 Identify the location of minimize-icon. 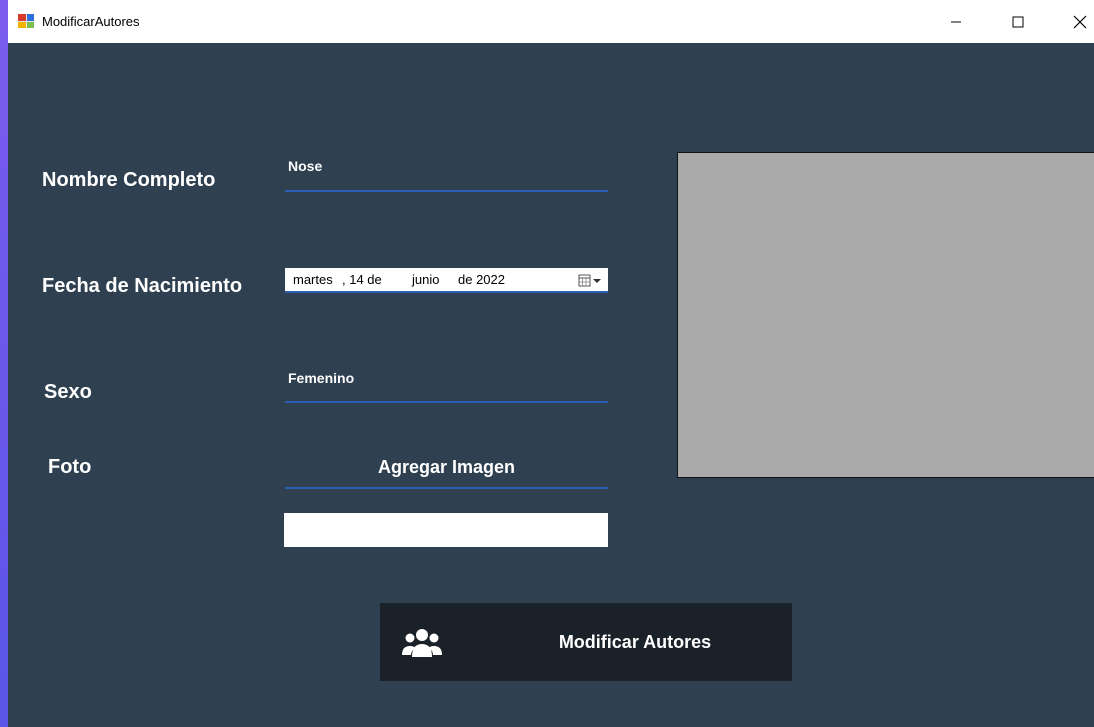
(956, 21).